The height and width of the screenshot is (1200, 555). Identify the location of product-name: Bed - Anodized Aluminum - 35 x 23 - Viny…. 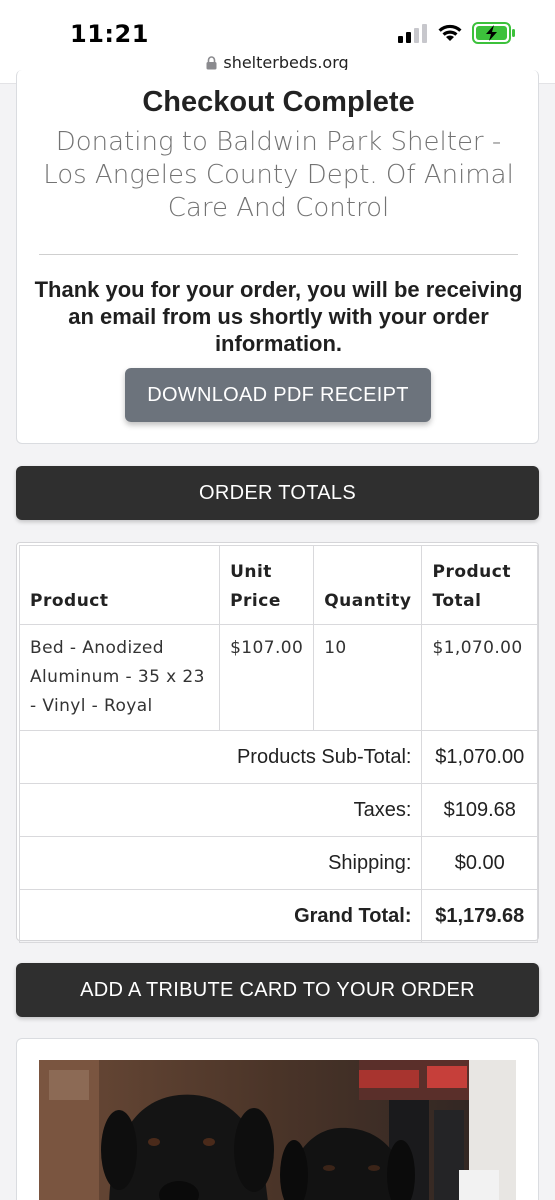
(119, 677).